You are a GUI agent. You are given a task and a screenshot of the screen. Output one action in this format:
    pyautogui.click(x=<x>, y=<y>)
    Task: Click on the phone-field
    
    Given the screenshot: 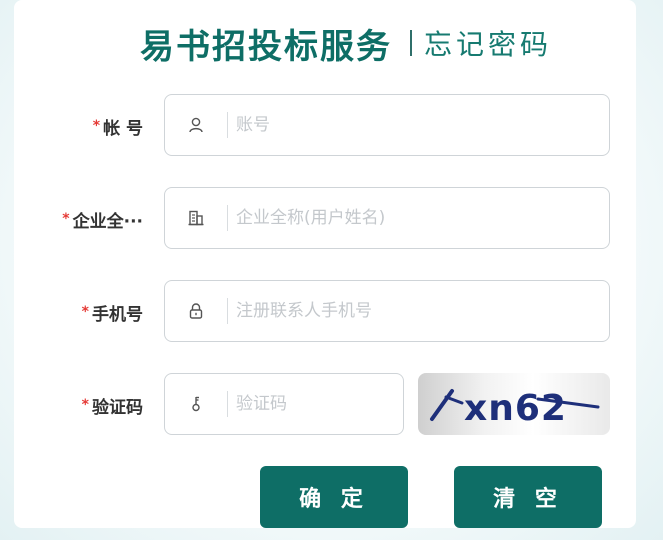 What is the action you would take?
    pyautogui.click(x=387, y=311)
    